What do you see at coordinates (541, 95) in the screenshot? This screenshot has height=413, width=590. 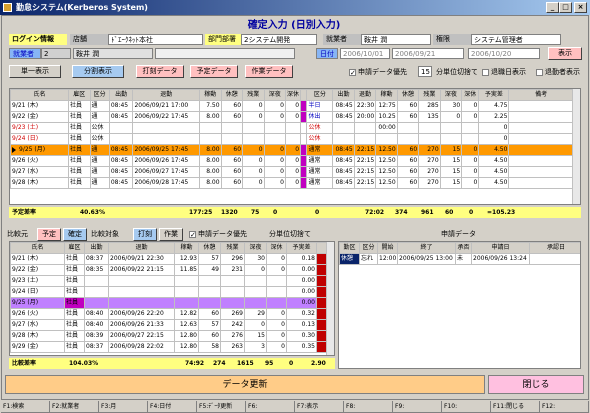 I see `col-header: 備考` at bounding box center [541, 95].